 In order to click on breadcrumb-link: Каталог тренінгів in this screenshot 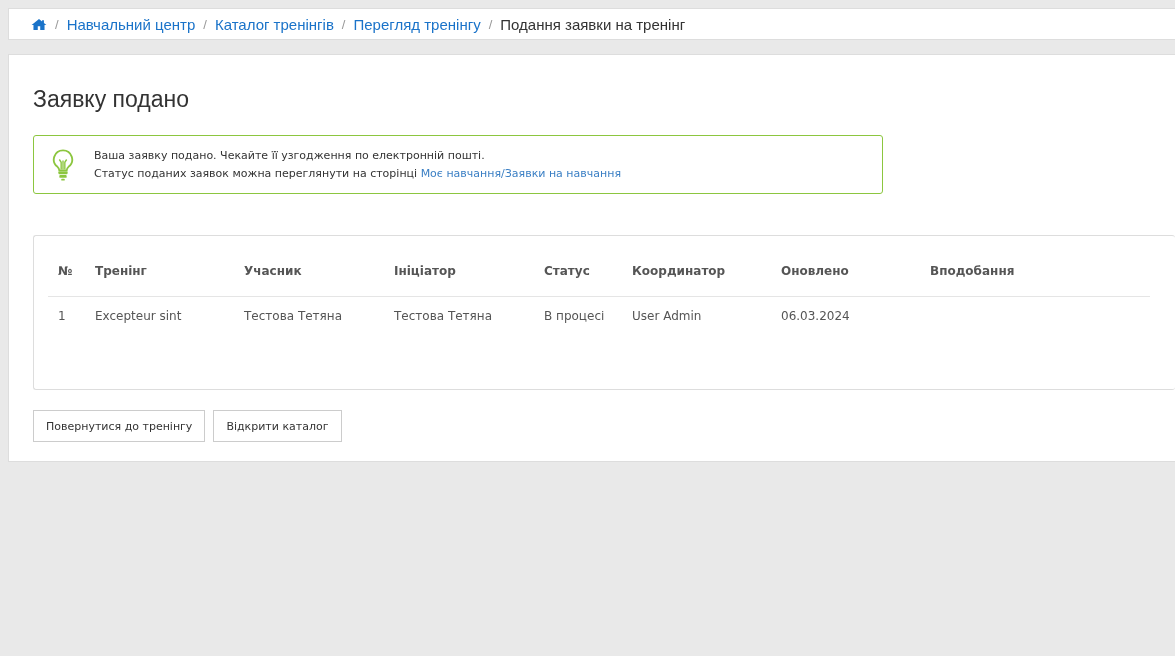, I will do `click(274, 24)`.